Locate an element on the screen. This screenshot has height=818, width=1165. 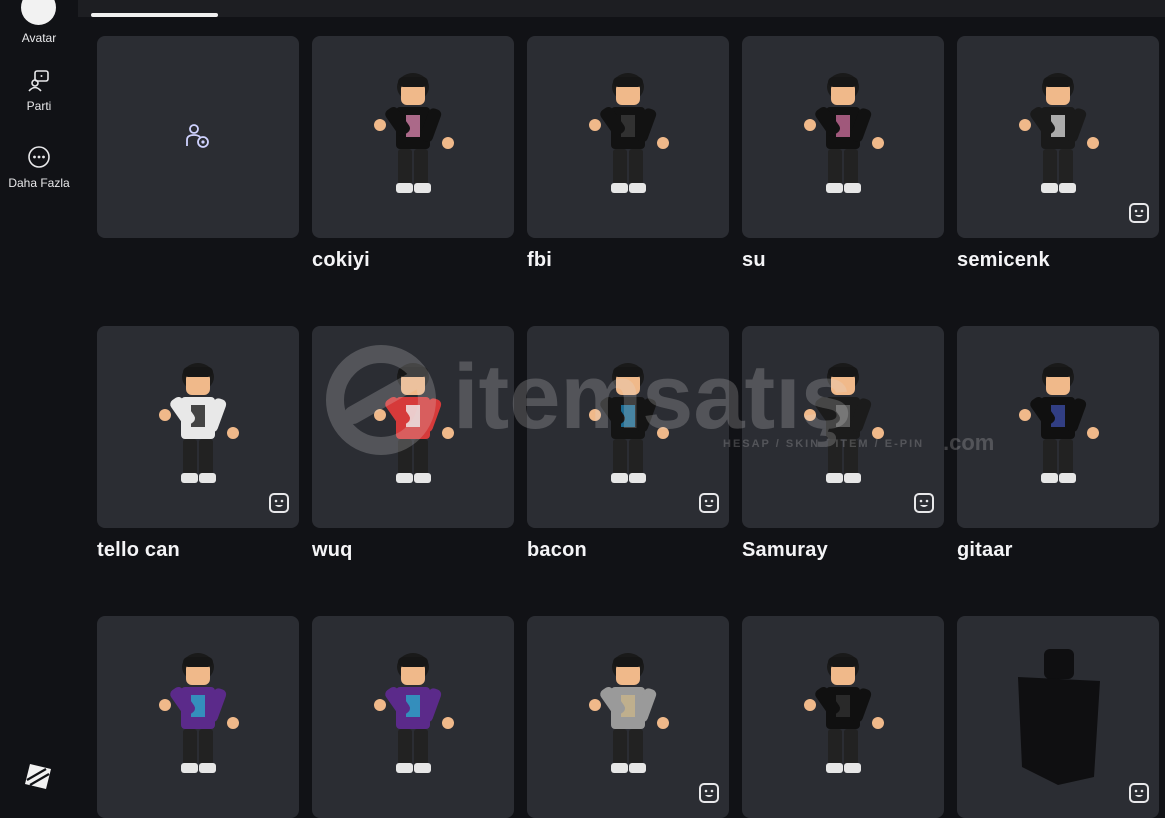
avatar-silhouette is located at coordinates (1059, 717).